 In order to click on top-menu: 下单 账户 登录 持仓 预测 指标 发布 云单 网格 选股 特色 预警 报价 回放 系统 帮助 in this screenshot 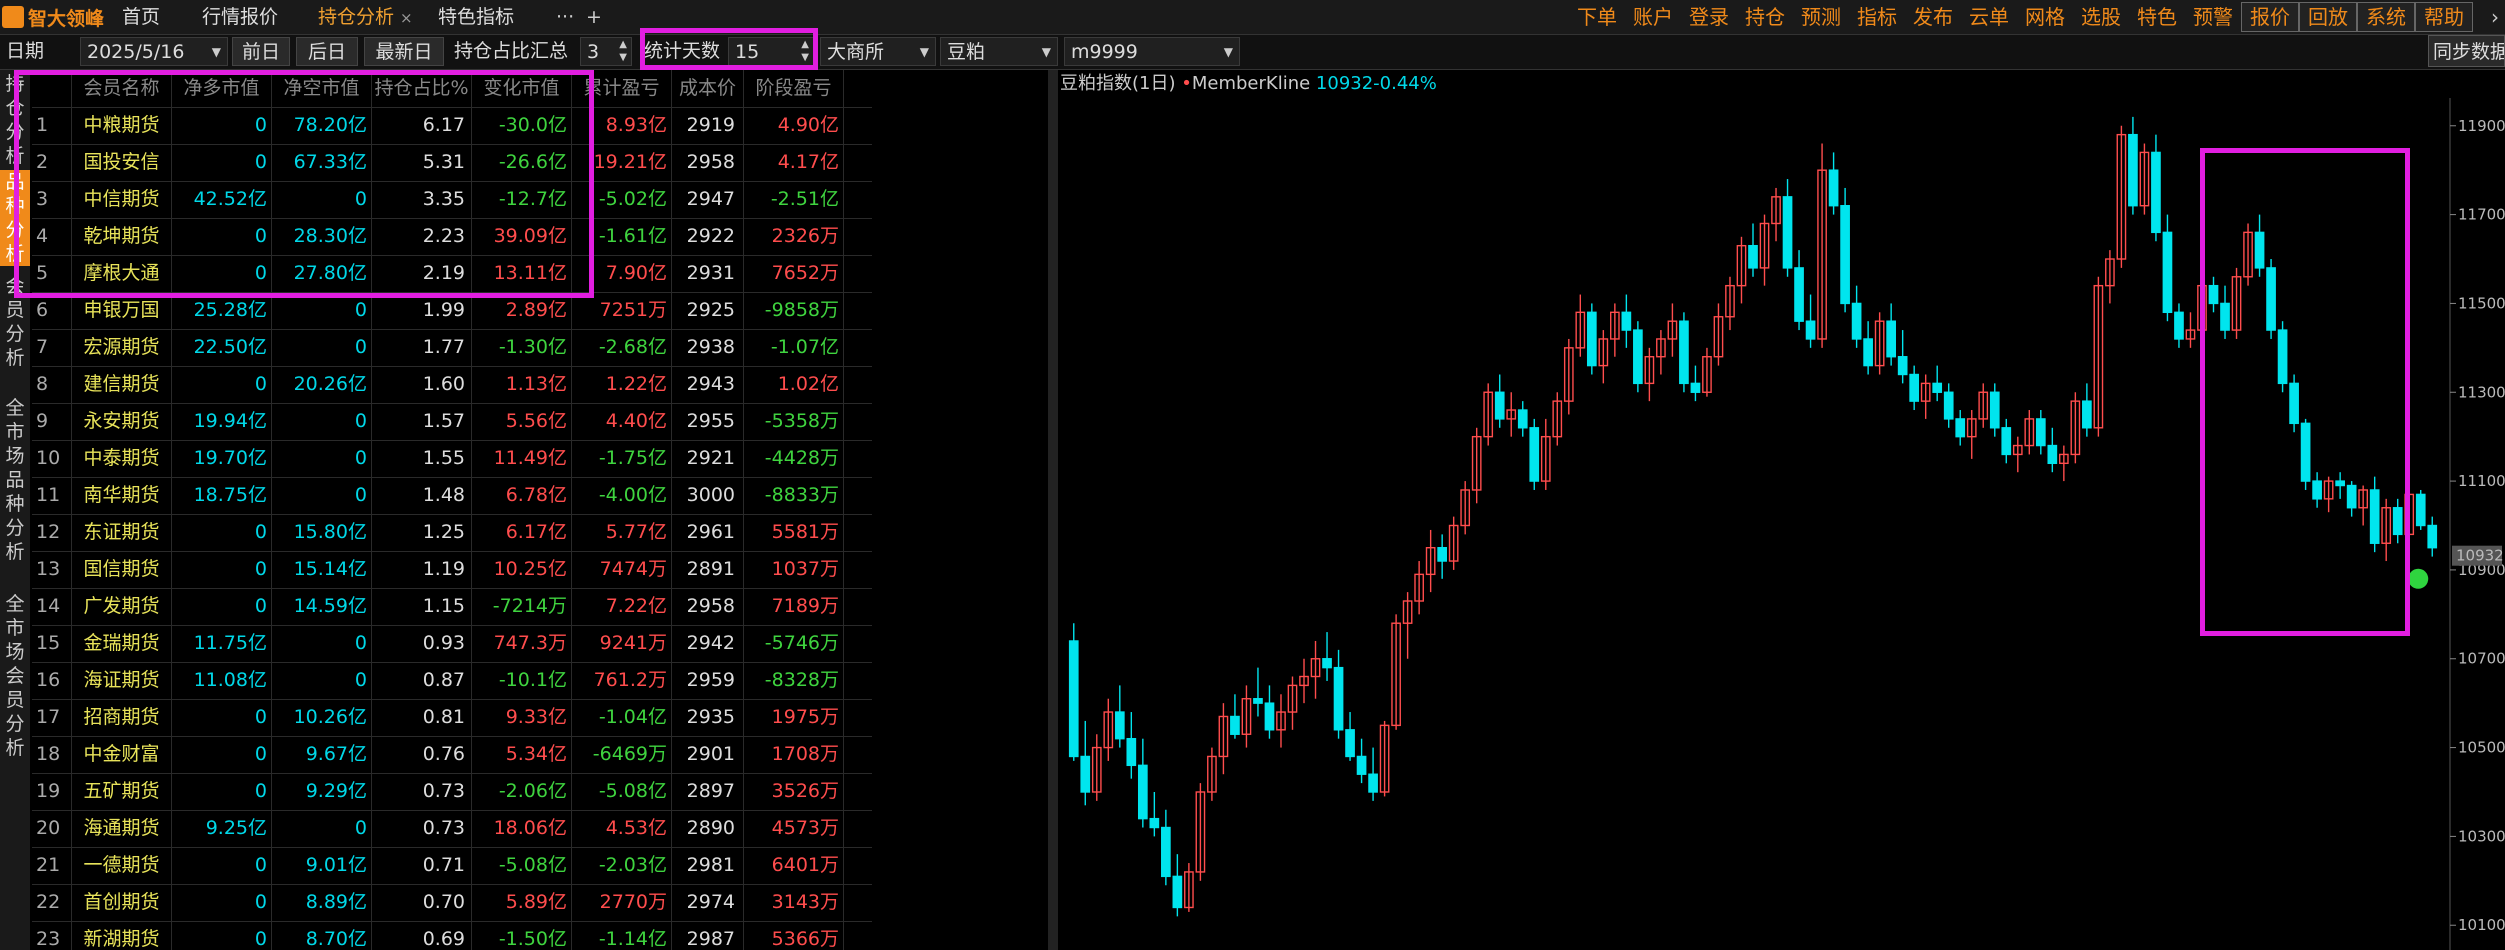, I will do `click(2021, 17)`.